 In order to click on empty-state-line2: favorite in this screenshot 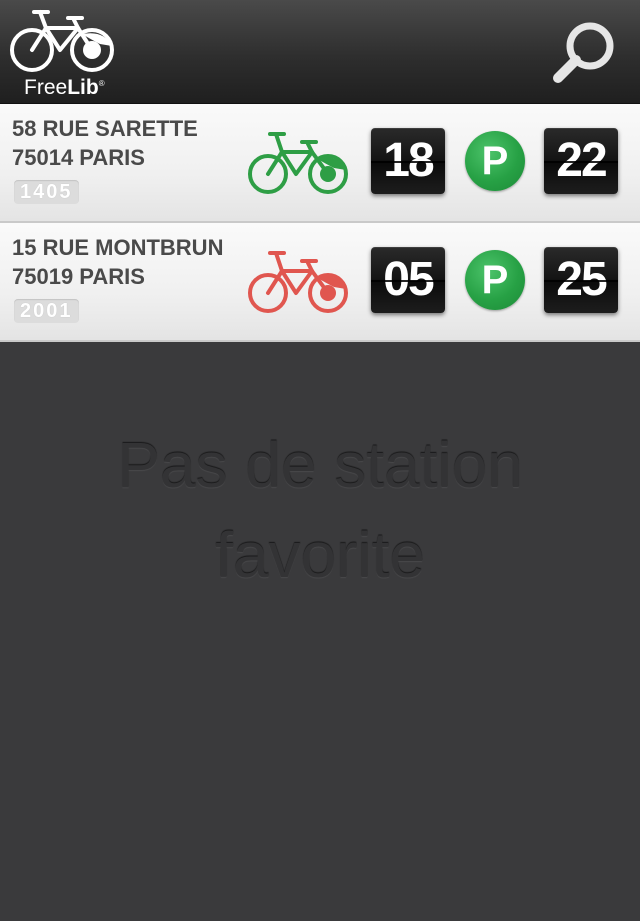, I will do `click(320, 555)`.